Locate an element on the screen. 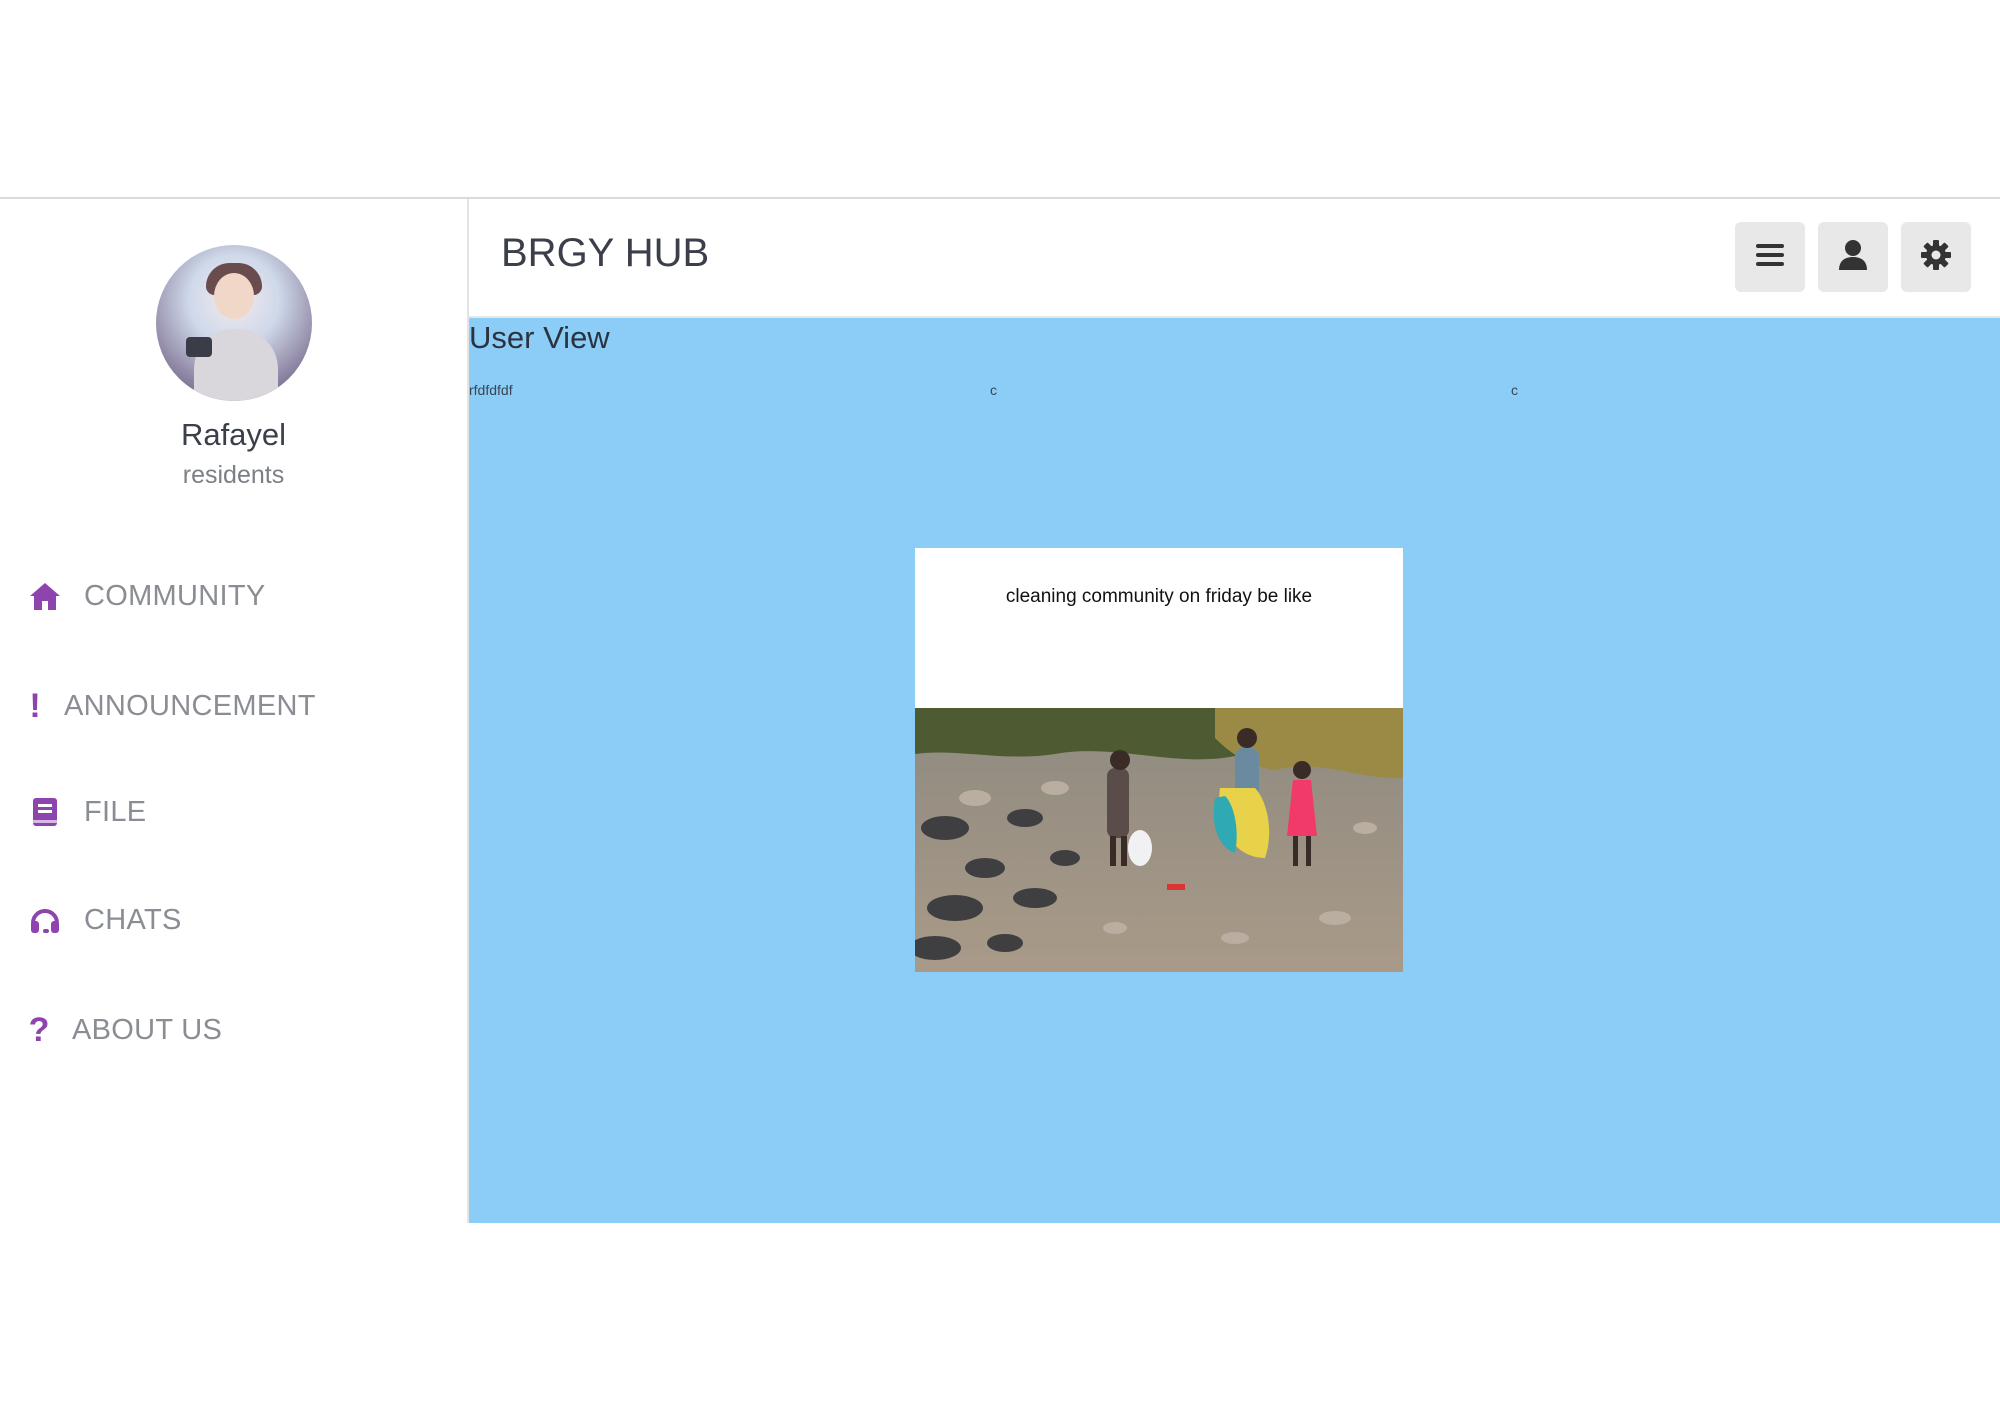  menu-icon is located at coordinates (1770, 257).